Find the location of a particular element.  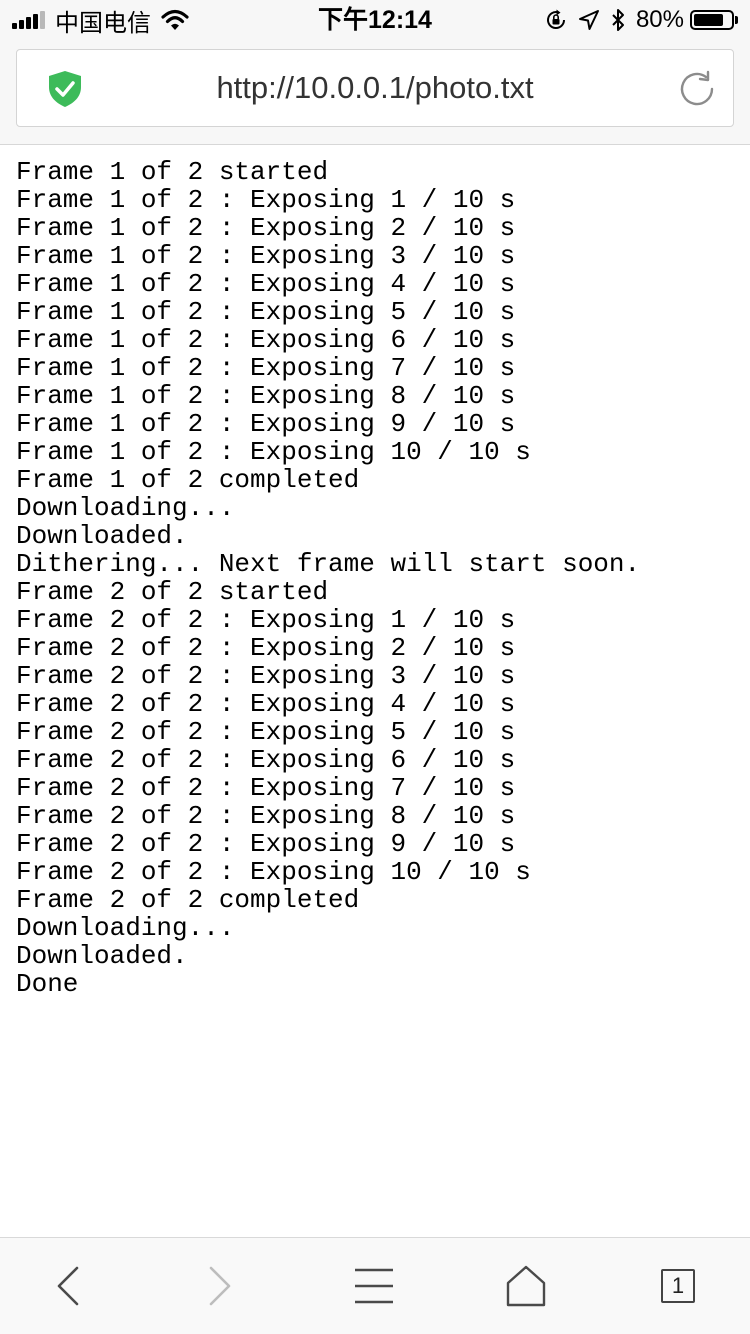

bottom-toolbar: 1 is located at coordinates (375, 1285).